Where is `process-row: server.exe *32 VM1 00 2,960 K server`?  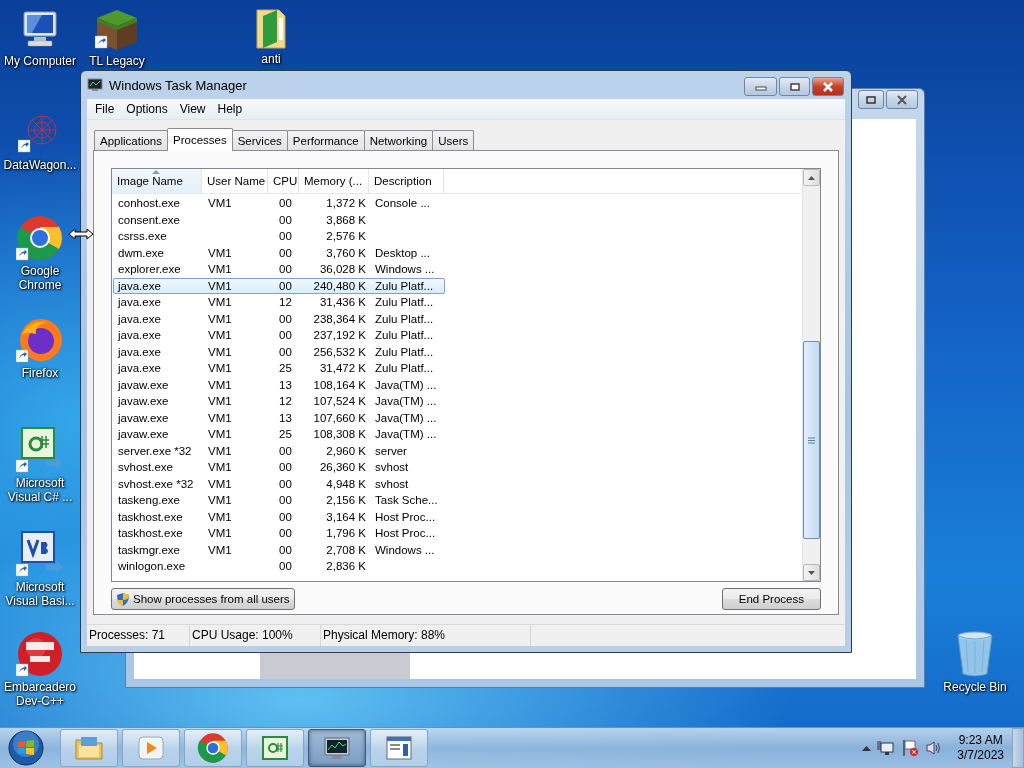
process-row: server.exe *32 VM1 00 2,960 K server is located at coordinates (279, 450).